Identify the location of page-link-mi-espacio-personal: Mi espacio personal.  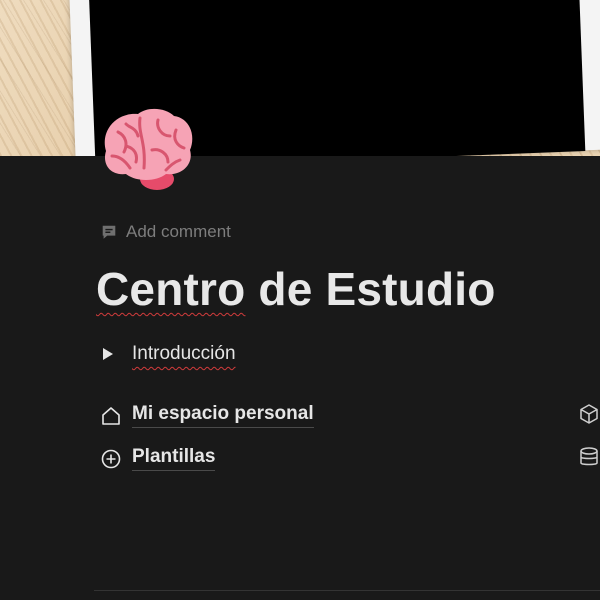
(207, 415).